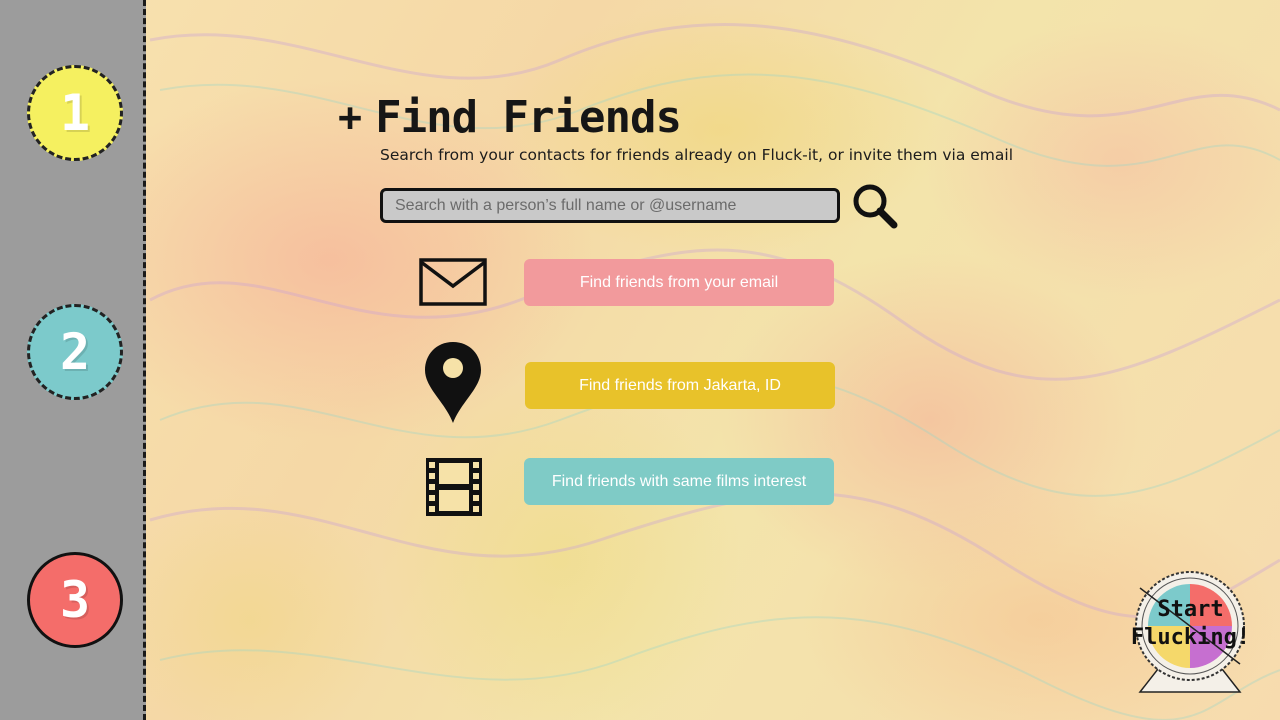 The width and height of the screenshot is (1280, 720). What do you see at coordinates (350, 117) in the screenshot?
I see `plus-icon: +` at bounding box center [350, 117].